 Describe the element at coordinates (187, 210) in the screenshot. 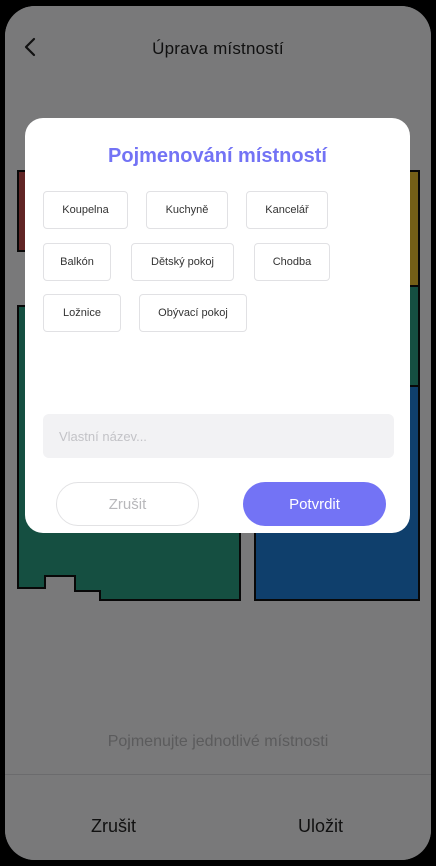

I see `room-chip-kuchyne: Kuchyně` at that location.